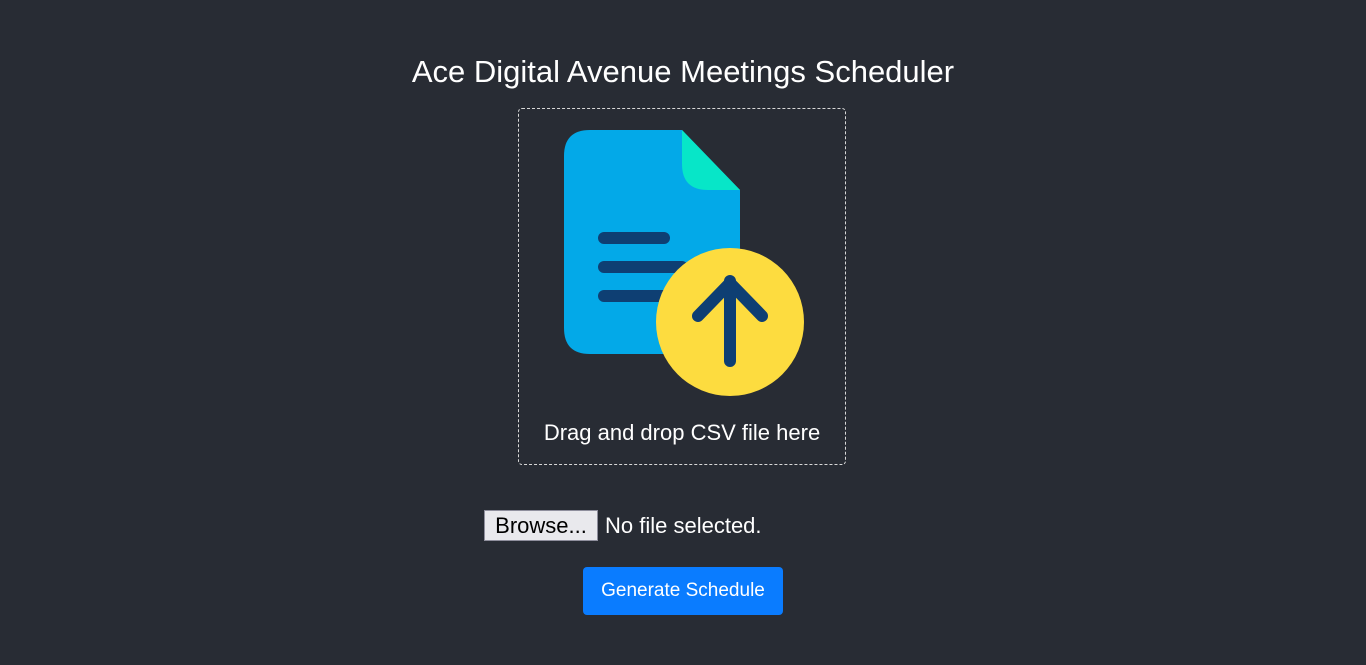 The width and height of the screenshot is (1366, 665). I want to click on document-fold-icon, so click(711, 160).